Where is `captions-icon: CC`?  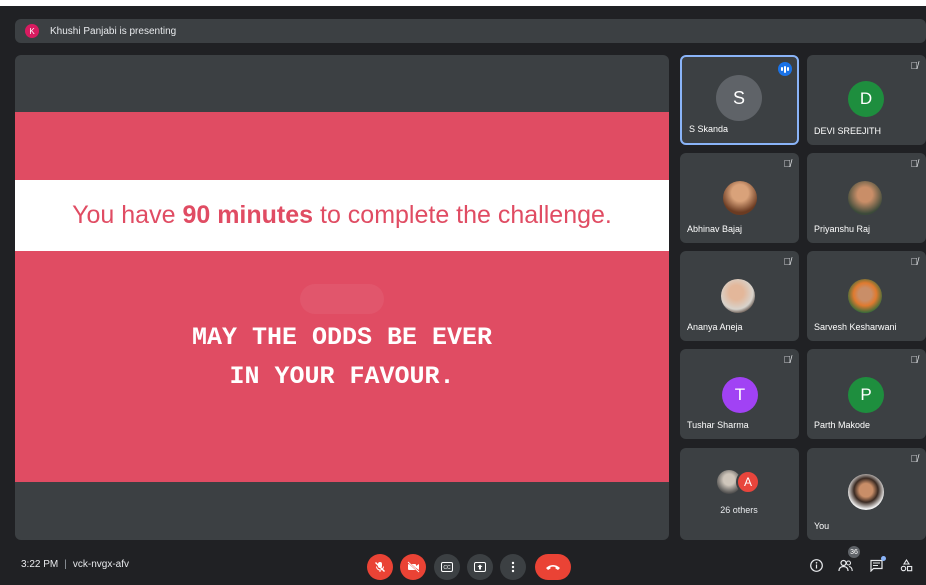
captions-icon: CC is located at coordinates (447, 567).